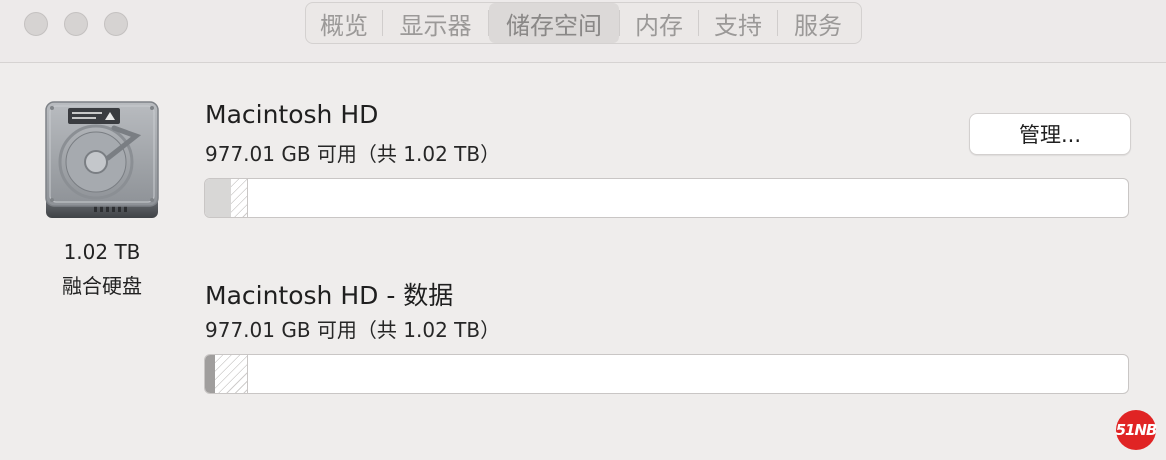  What do you see at coordinates (738, 23) in the screenshot?
I see `tab-support: 支持` at bounding box center [738, 23].